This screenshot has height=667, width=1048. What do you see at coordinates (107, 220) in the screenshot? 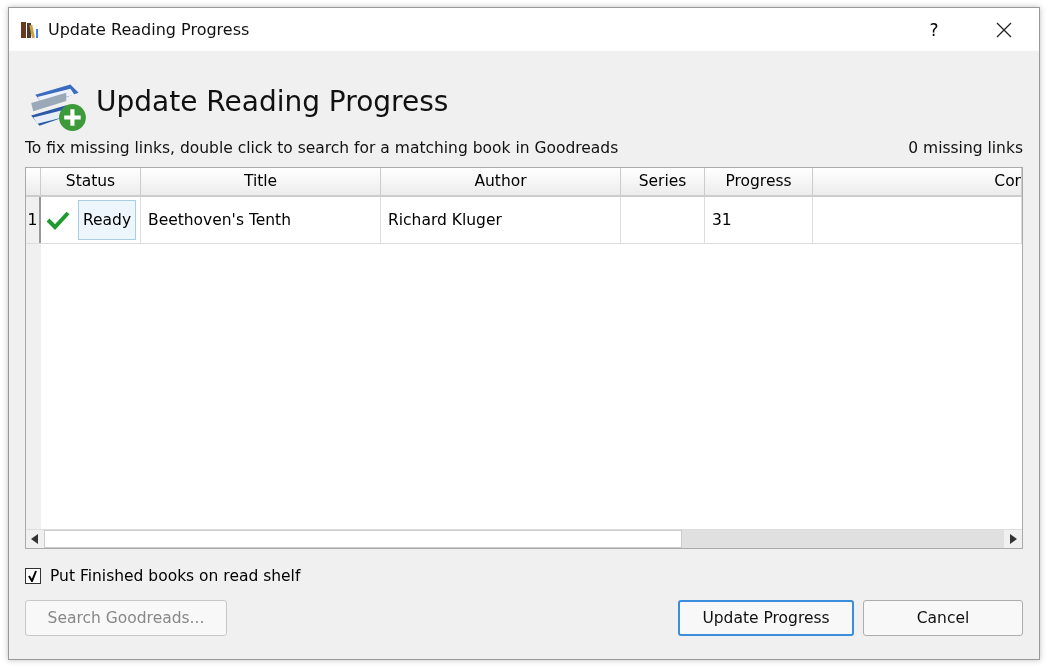
I see `status-cell: Ready` at bounding box center [107, 220].